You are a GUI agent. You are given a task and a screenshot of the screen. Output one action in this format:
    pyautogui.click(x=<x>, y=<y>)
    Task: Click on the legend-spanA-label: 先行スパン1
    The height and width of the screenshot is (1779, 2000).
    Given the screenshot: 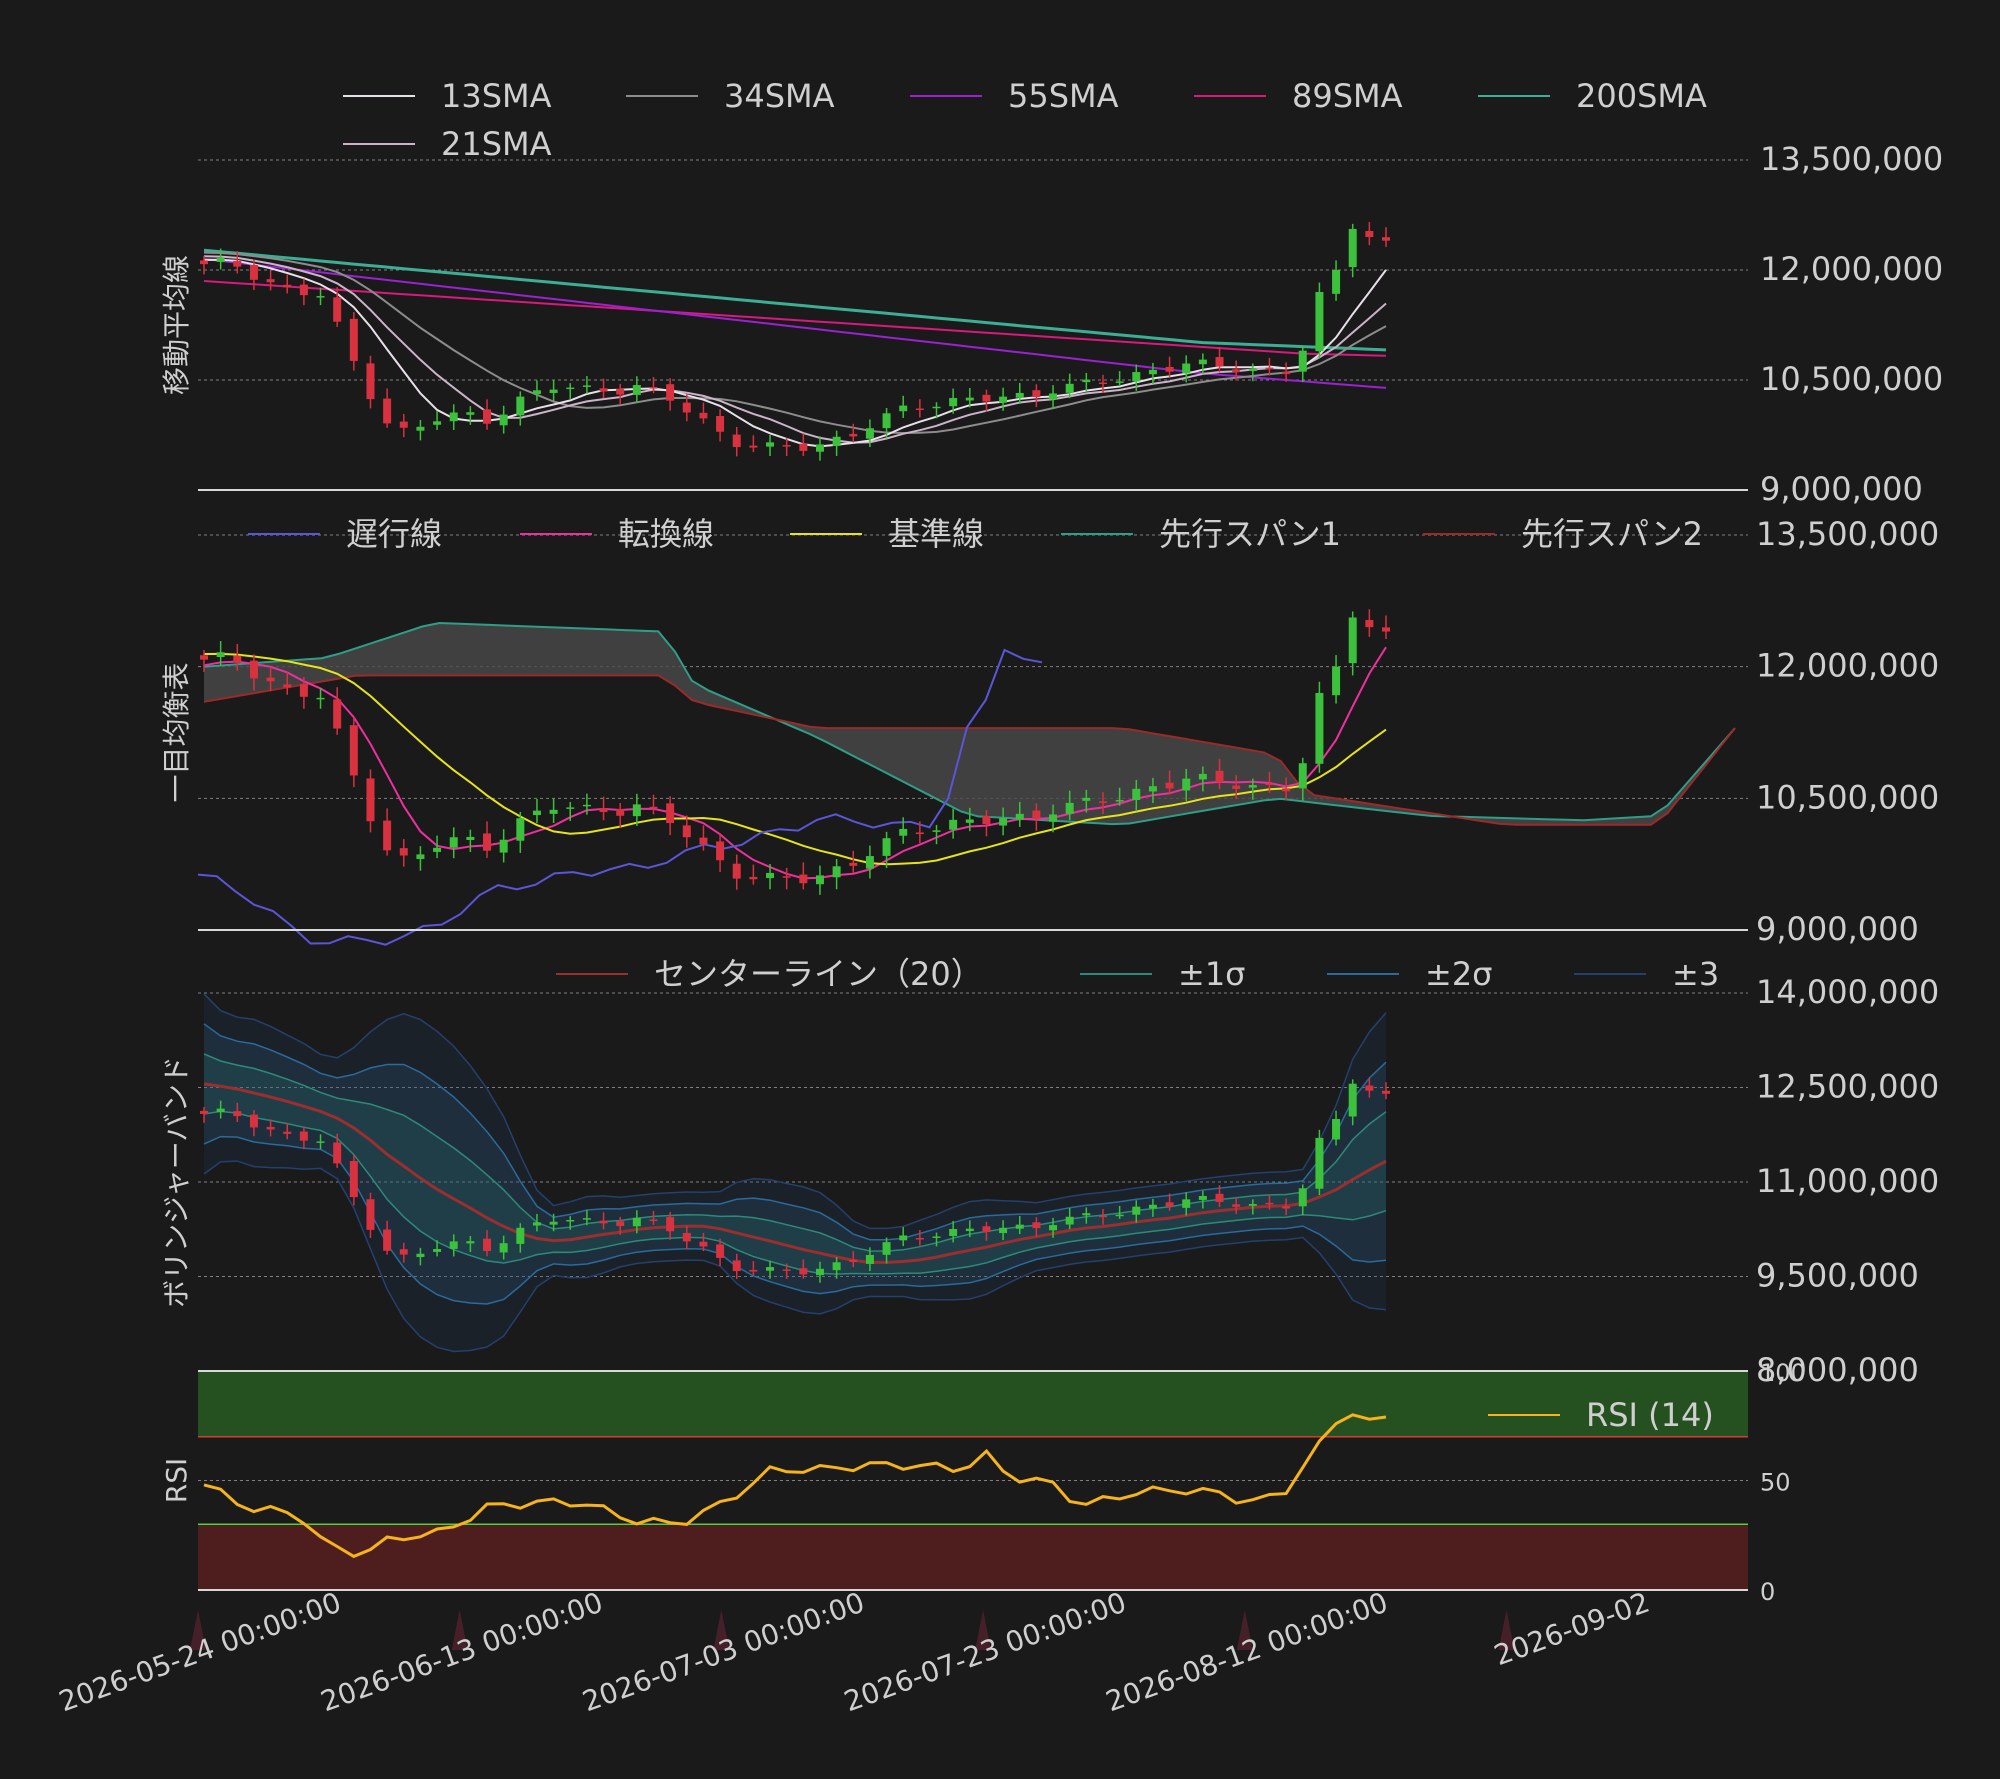 What is the action you would take?
    pyautogui.click(x=1250, y=534)
    